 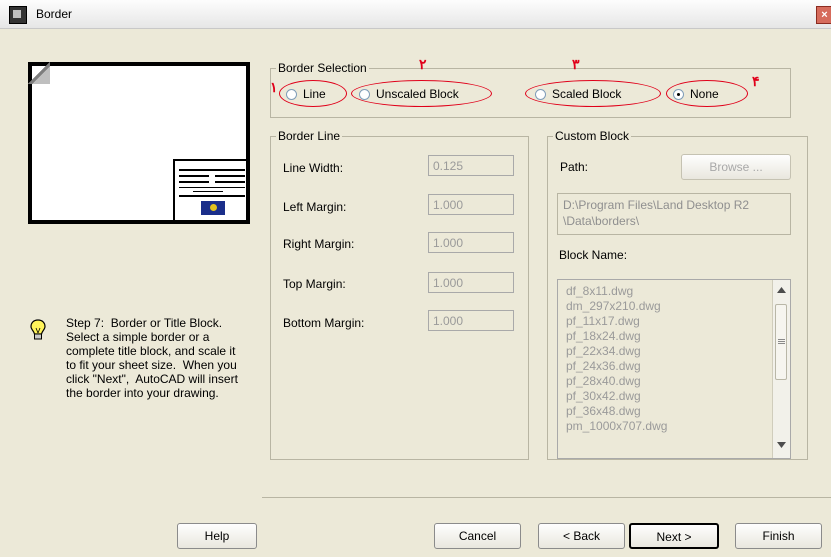 What do you see at coordinates (674, 426) in the screenshot?
I see `list-item: pm_1000x707.dwg` at bounding box center [674, 426].